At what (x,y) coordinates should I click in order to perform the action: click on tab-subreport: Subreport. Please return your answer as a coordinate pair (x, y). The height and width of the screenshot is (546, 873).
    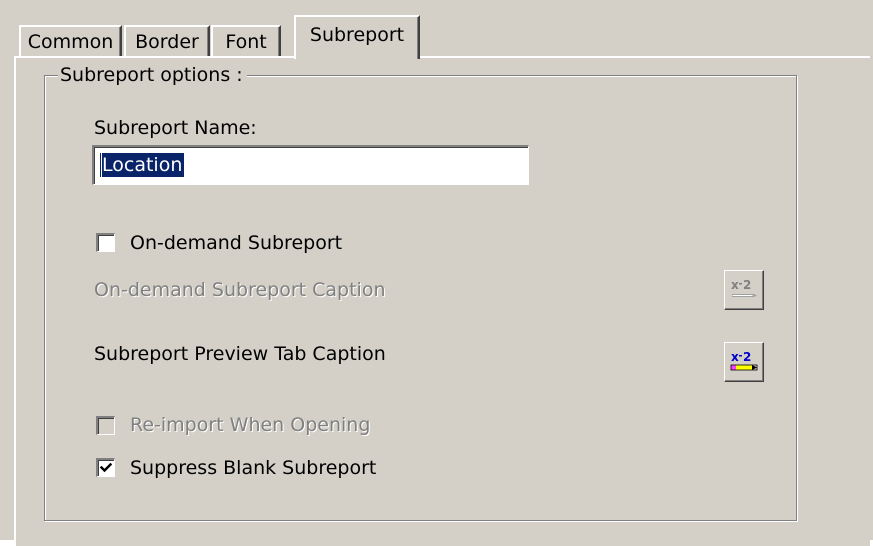
    Looking at the image, I should click on (357, 37).